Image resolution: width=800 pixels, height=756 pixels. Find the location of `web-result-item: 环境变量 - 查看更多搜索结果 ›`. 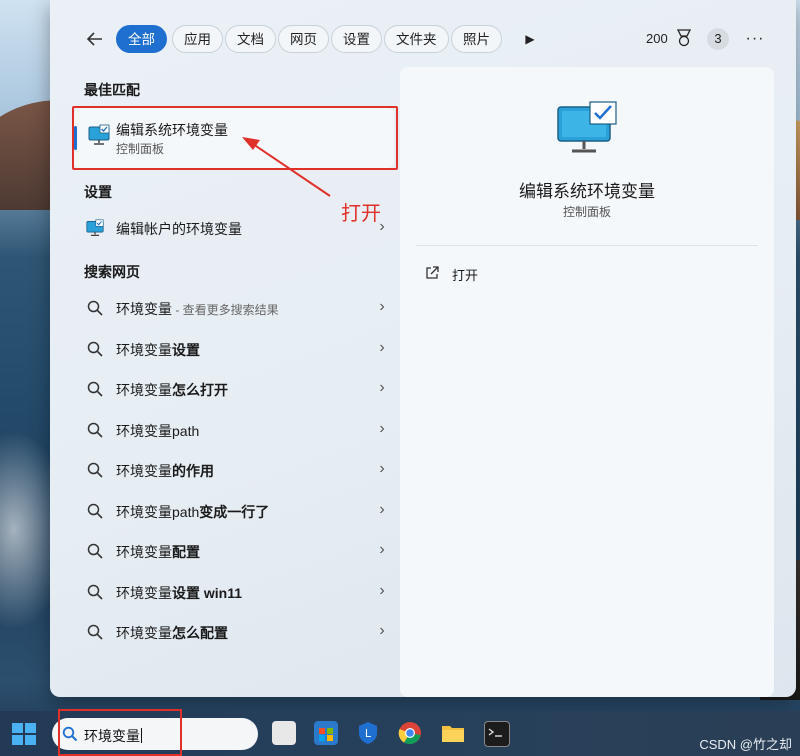

web-result-item: 环境变量 - 查看更多搜索结果 › is located at coordinates (231, 308).